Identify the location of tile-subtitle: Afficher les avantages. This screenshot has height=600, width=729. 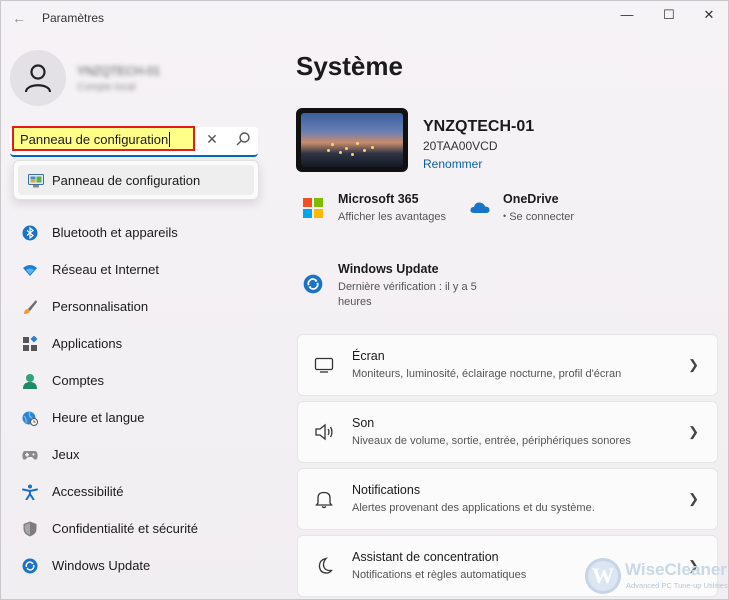
(392, 217).